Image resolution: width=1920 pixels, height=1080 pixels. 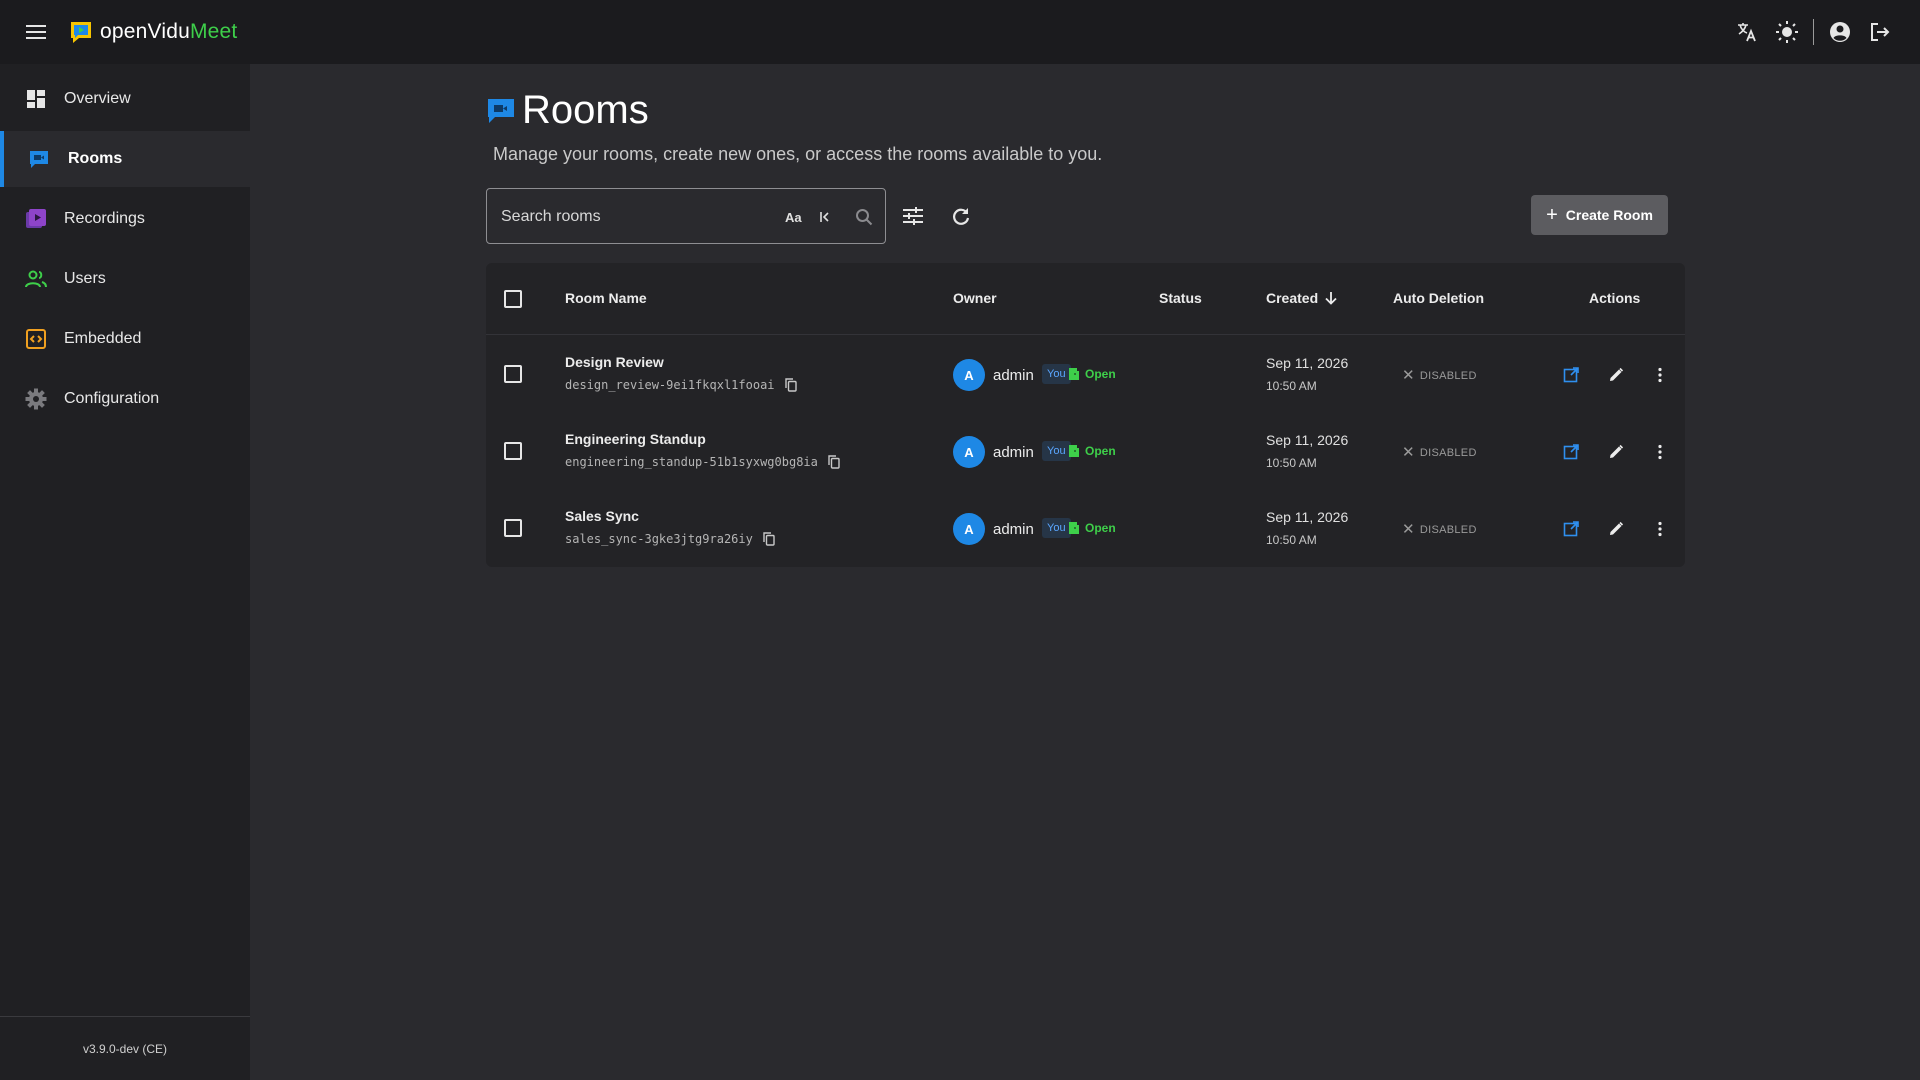 I want to click on column-header-owner: Owner, so click(x=975, y=298).